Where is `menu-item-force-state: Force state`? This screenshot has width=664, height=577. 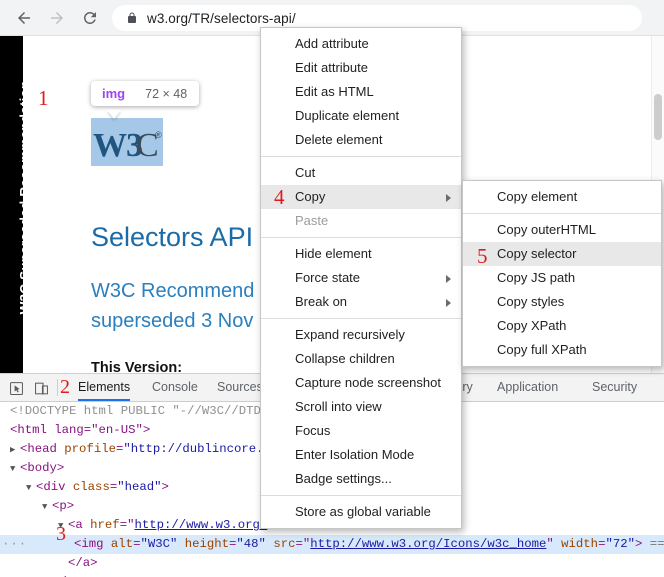
menu-item-force-state: Force state is located at coordinates (361, 278).